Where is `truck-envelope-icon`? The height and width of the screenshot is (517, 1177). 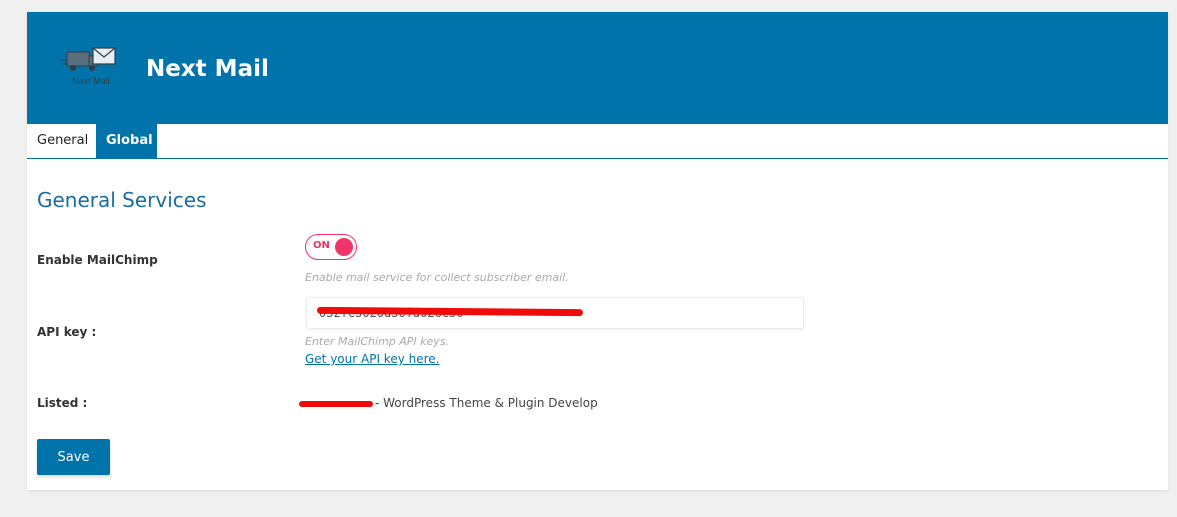
truck-envelope-icon is located at coordinates (88, 59).